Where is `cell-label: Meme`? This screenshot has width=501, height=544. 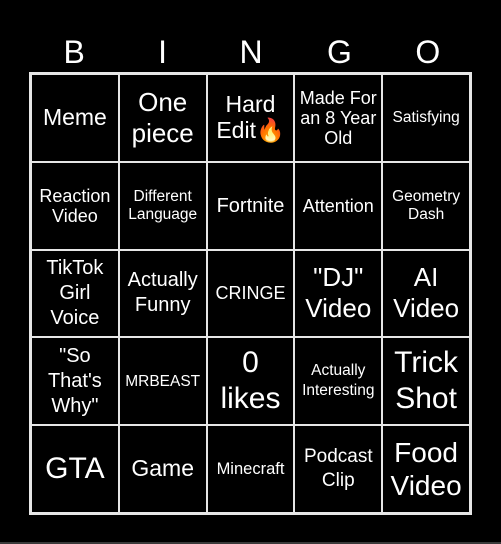 cell-label: Meme is located at coordinates (74, 117).